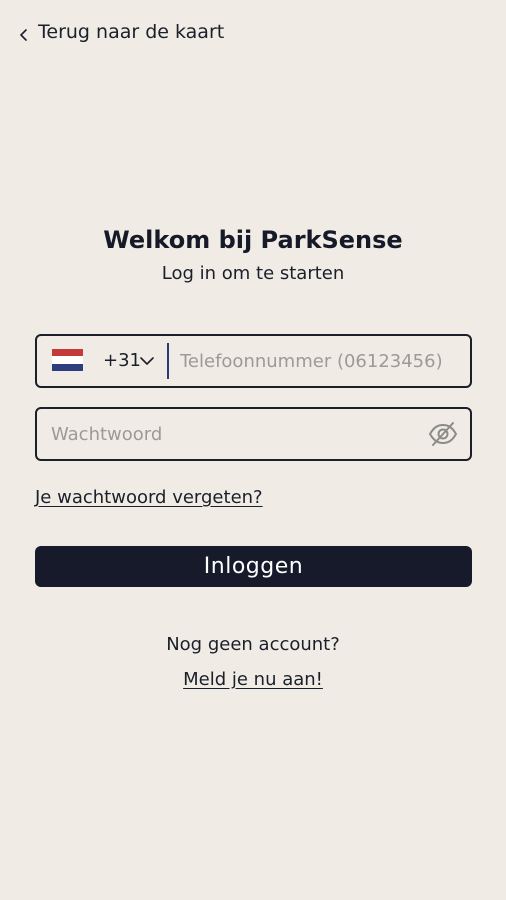 The height and width of the screenshot is (900, 506). What do you see at coordinates (253, 273) in the screenshot?
I see `page-subtitle: Log in om te starten` at bounding box center [253, 273].